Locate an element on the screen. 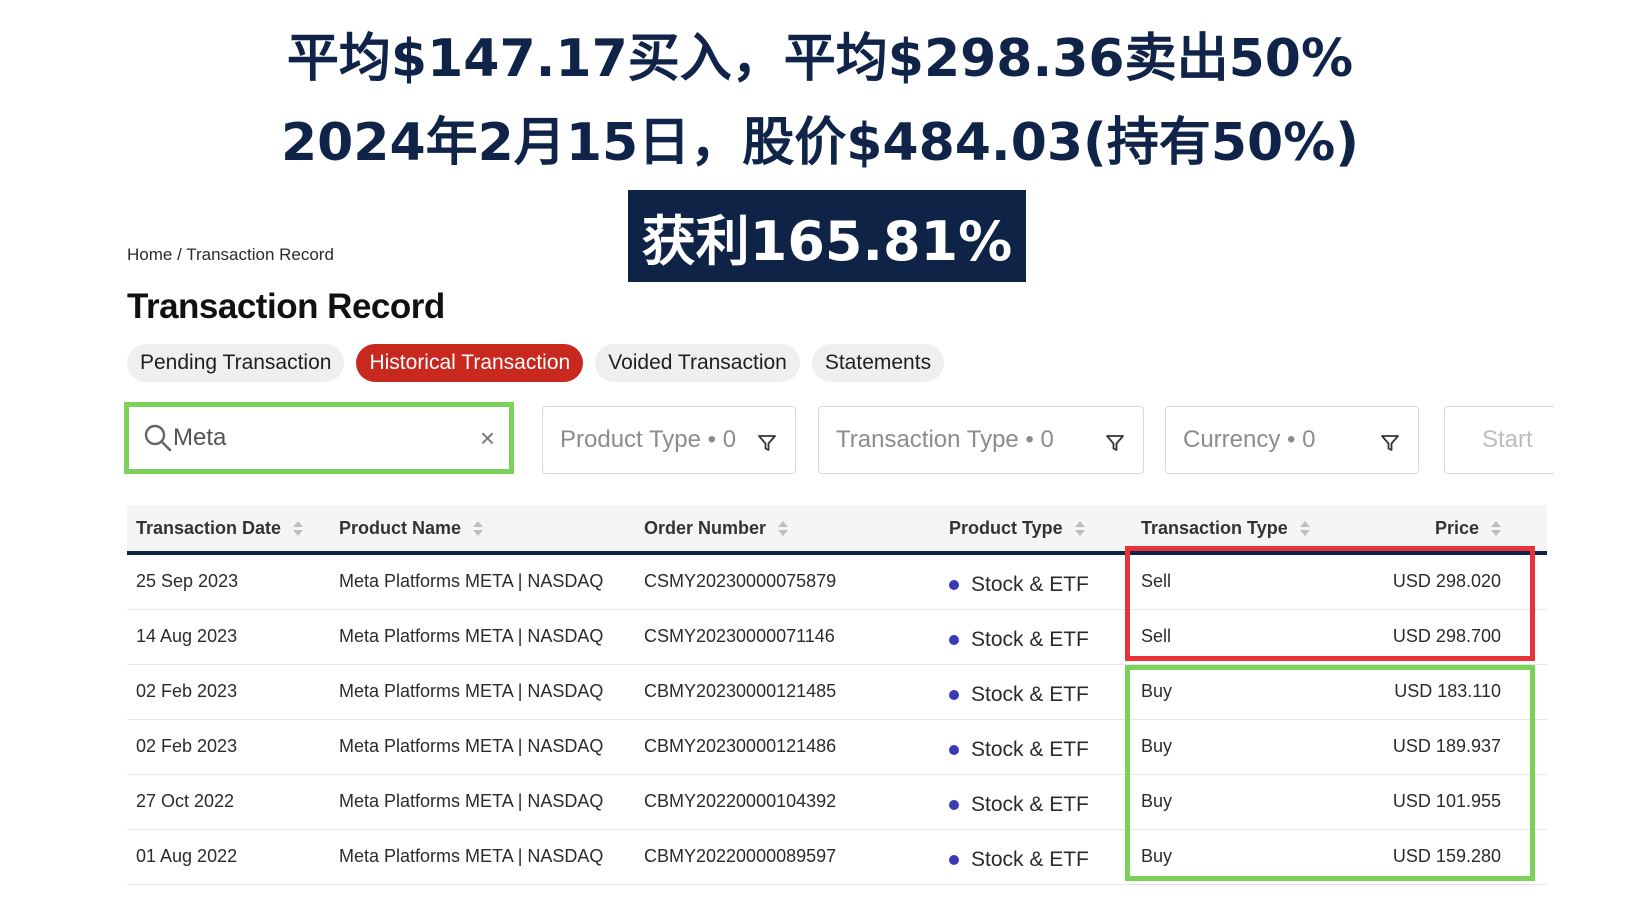 The height and width of the screenshot is (924, 1640). tab-pending-transaction: Pending Transaction is located at coordinates (236, 363).